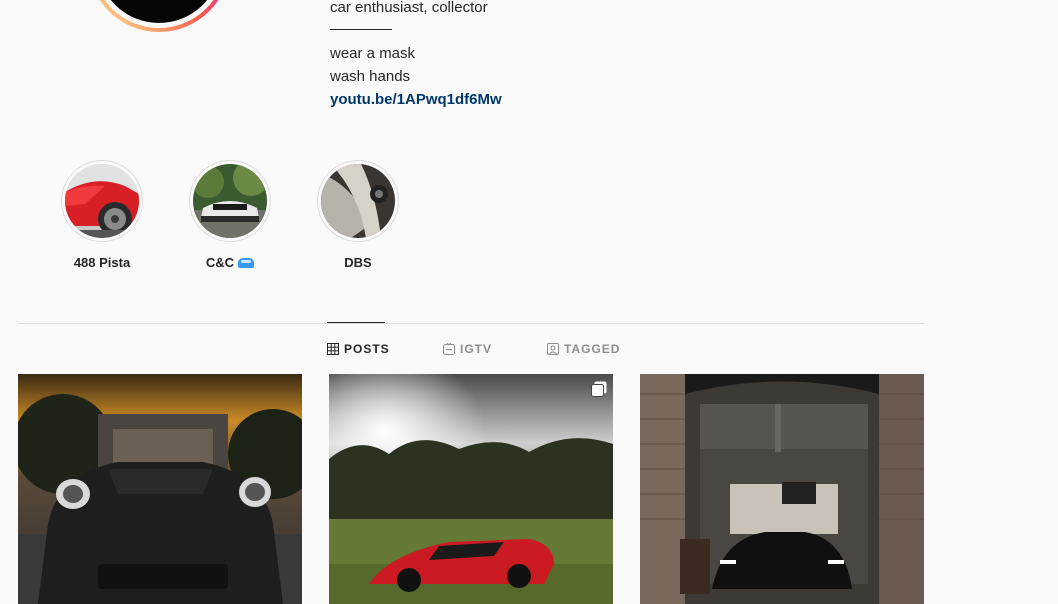 The height and width of the screenshot is (604, 1058). I want to click on highlight-dbs: DBS, so click(358, 215).